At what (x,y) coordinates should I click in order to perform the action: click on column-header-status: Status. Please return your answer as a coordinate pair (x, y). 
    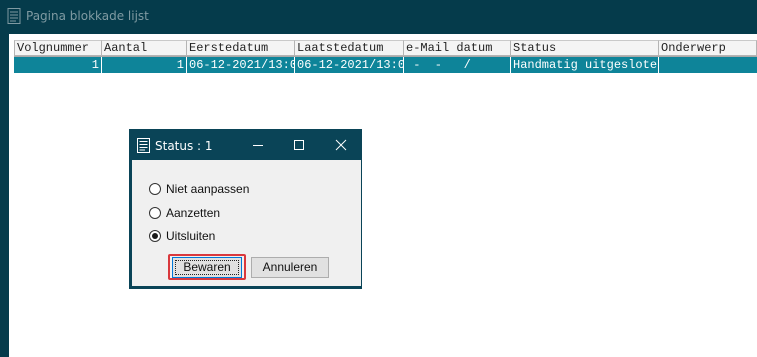
    Looking at the image, I should click on (584, 48).